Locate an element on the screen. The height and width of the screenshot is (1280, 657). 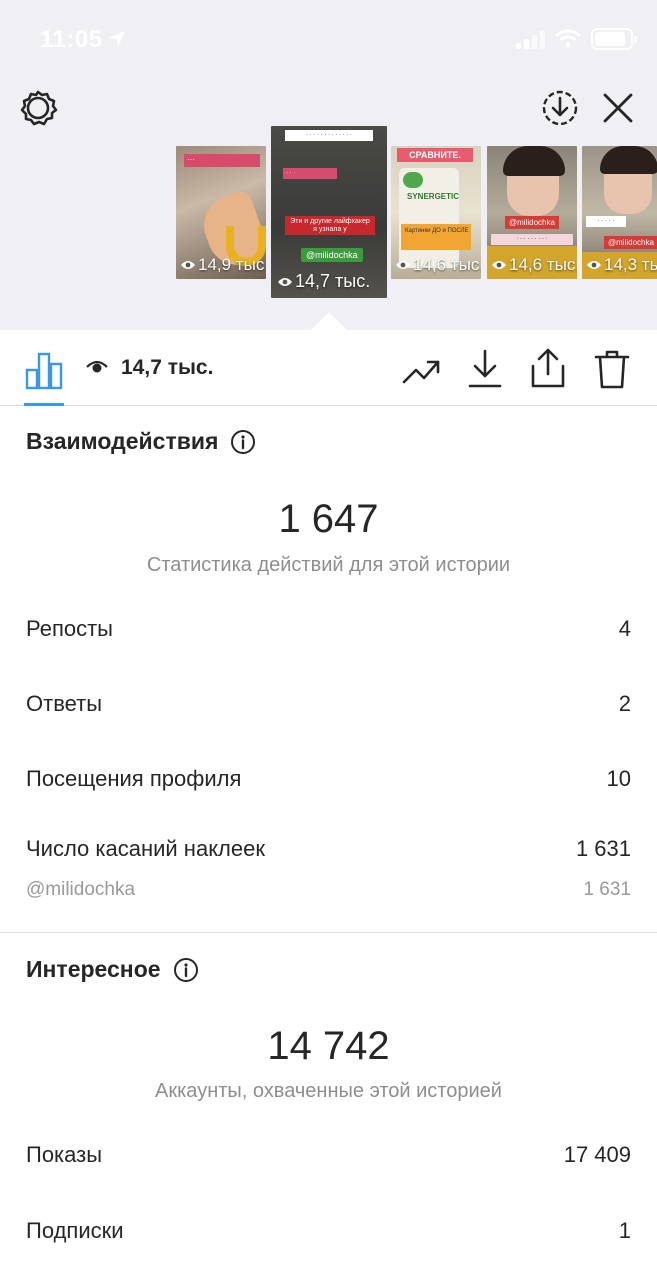
stat-label: Показы is located at coordinates (64, 1154).